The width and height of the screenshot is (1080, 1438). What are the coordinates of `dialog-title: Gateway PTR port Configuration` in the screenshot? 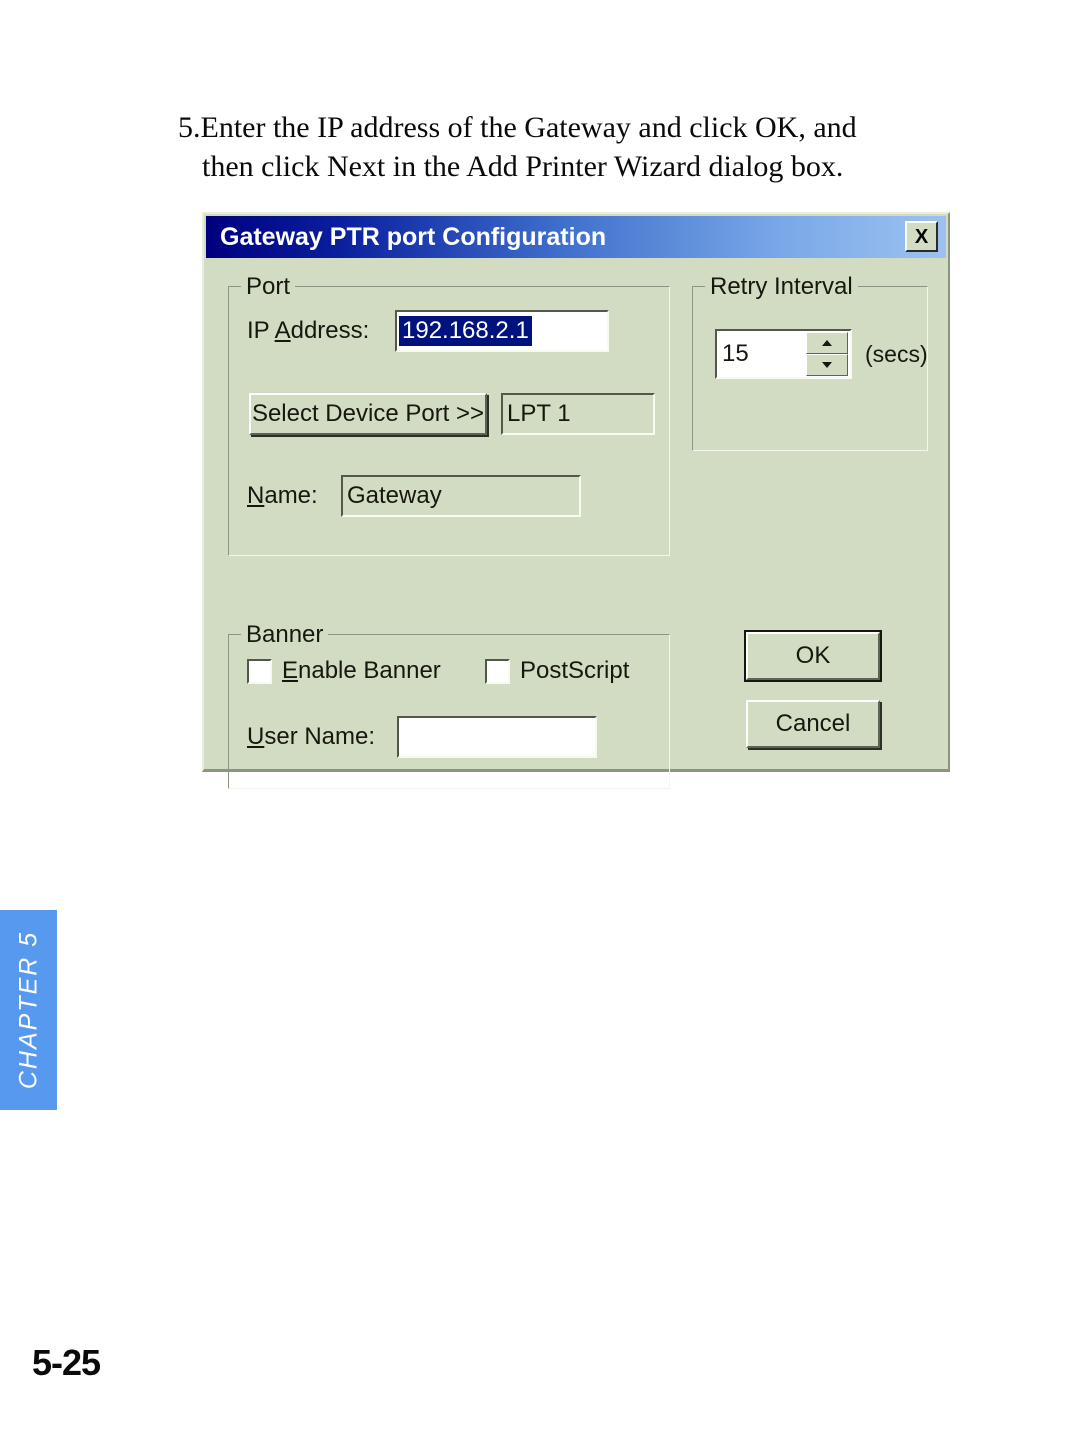 It's located at (413, 236).